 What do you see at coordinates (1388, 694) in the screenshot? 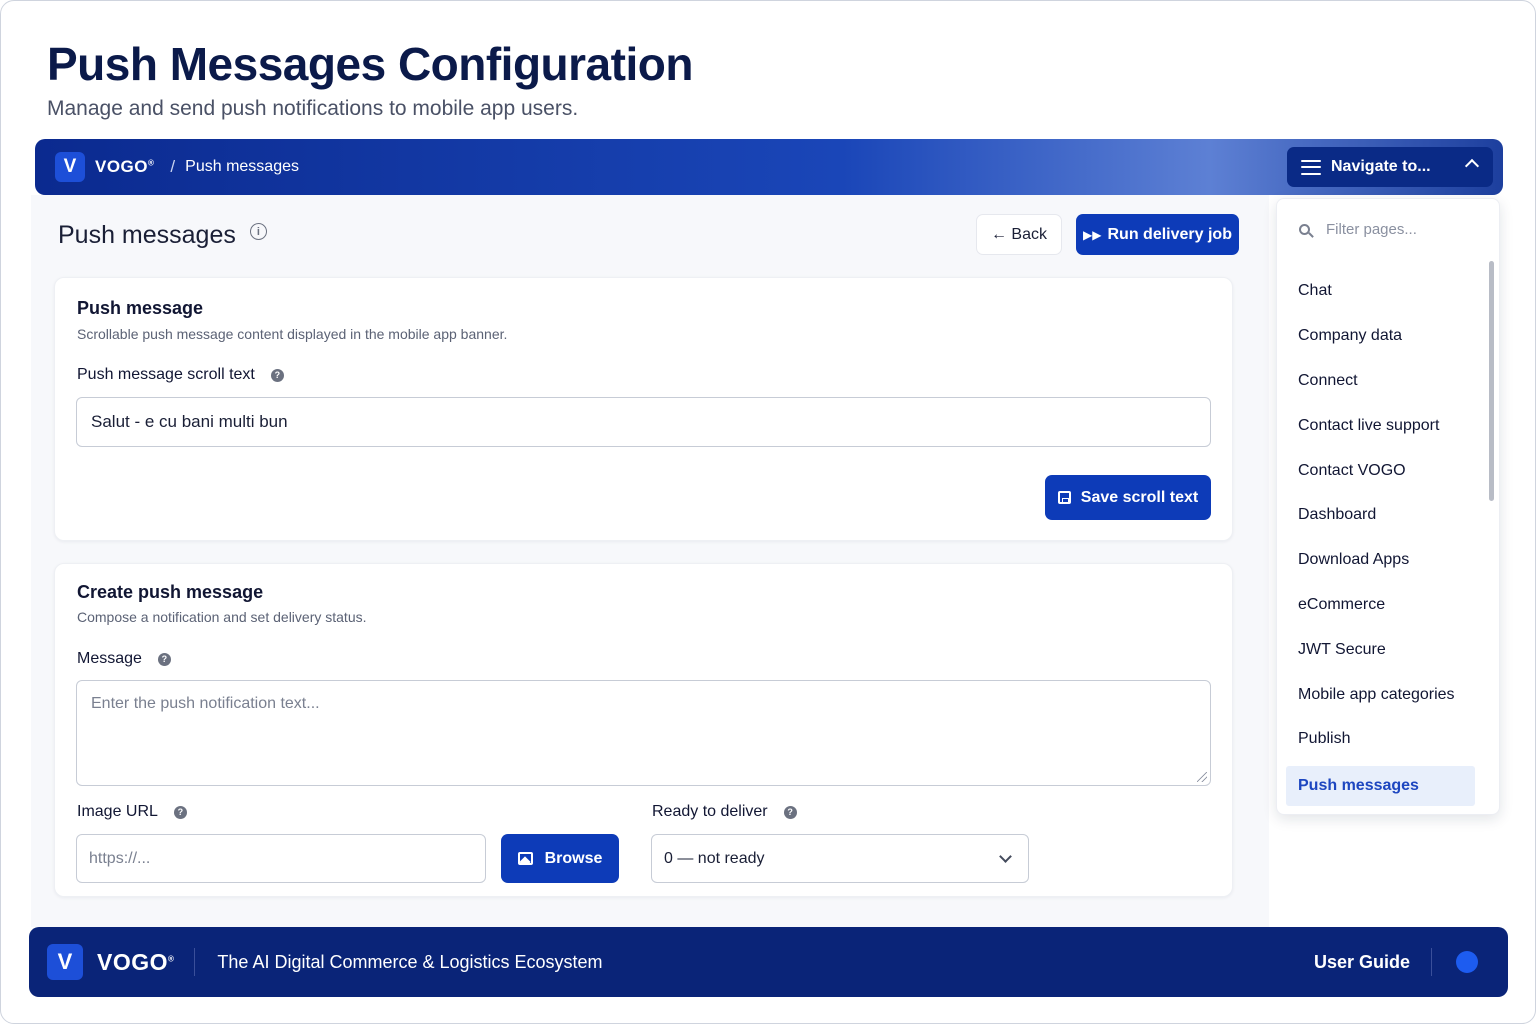
I see `nav-item-mobile-app-categories: Mobile app categories` at bounding box center [1388, 694].